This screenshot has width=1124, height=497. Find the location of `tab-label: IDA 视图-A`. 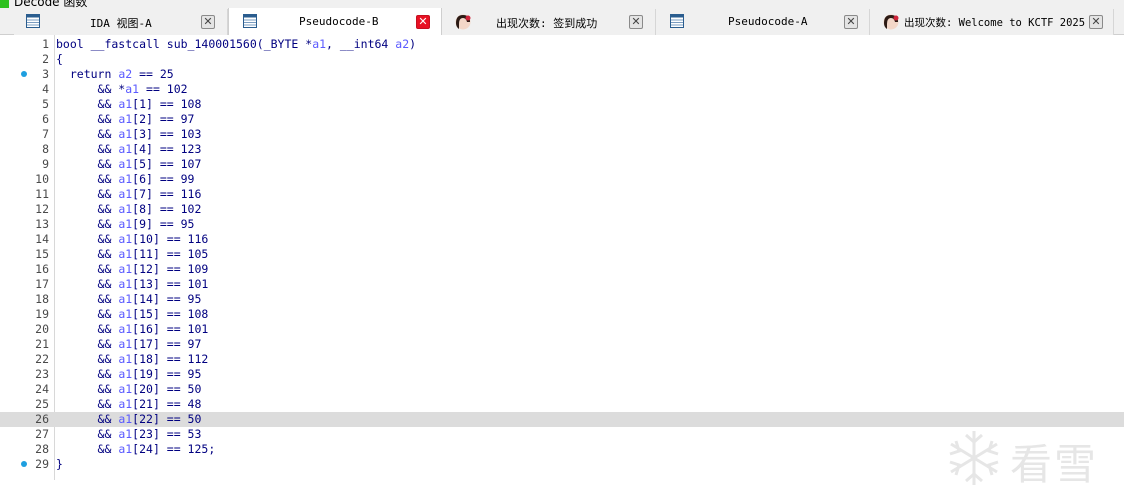

tab-label: IDA 视图-A is located at coordinates (121, 23).